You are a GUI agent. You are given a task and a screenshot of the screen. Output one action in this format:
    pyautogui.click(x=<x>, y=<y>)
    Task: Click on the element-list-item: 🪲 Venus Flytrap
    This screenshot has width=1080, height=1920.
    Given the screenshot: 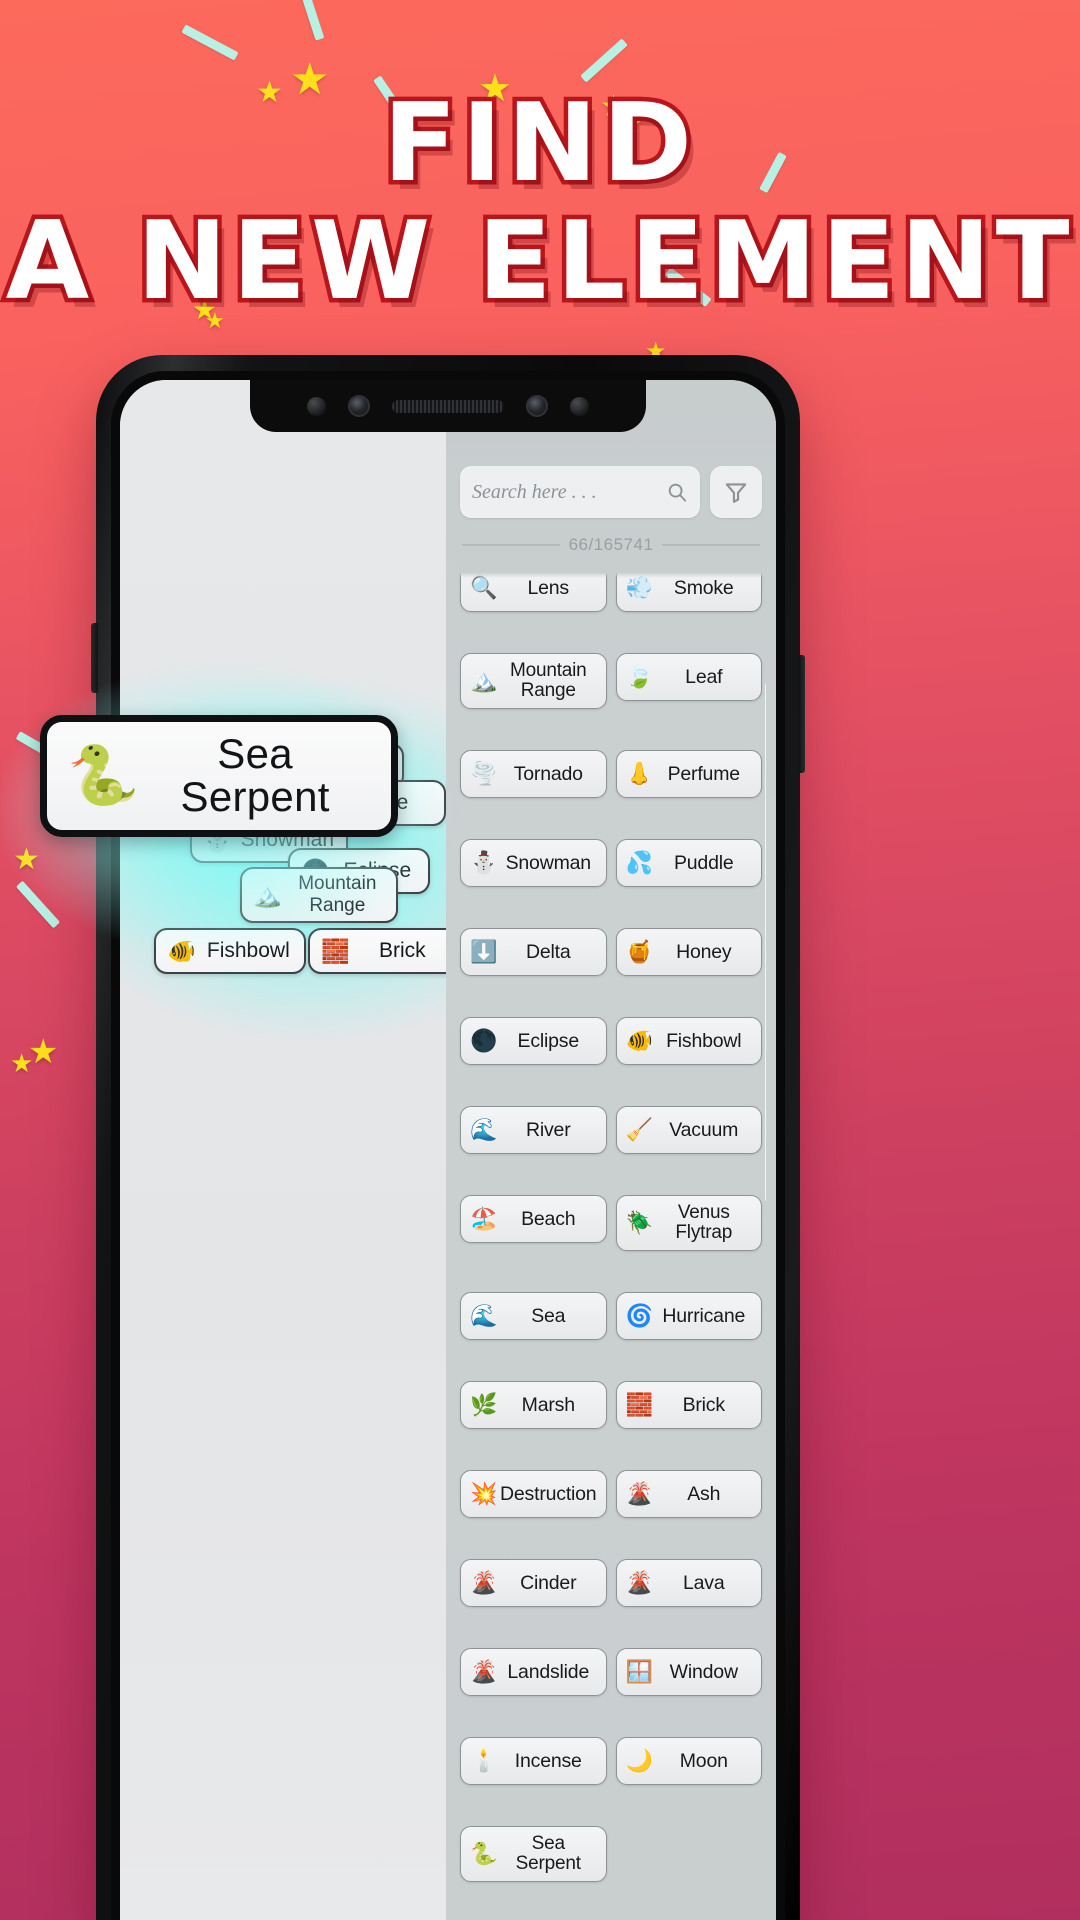 What is the action you would take?
    pyautogui.click(x=688, y=1223)
    